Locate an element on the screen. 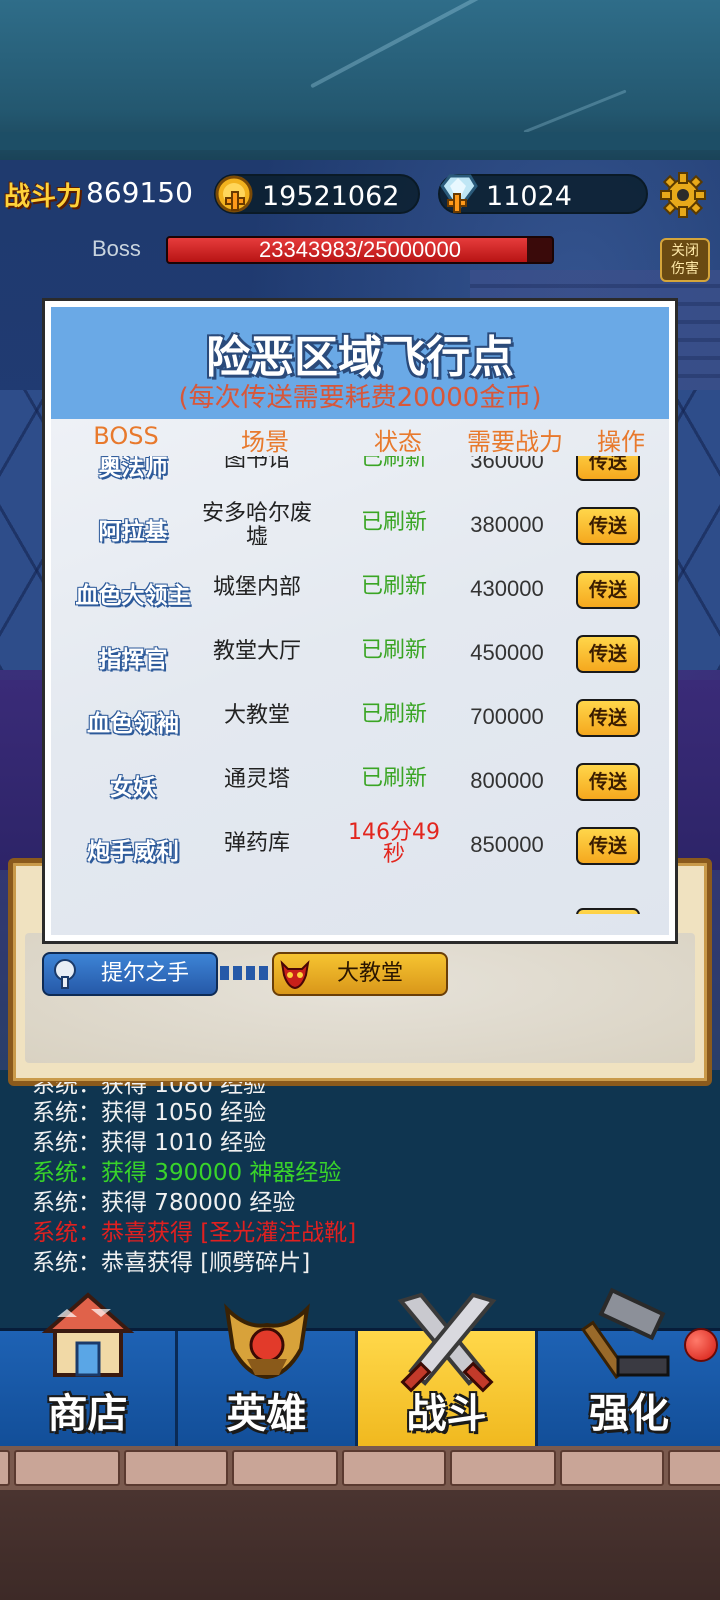  boss-row: 血色领袖 大教堂 已刷新 700000 传送 is located at coordinates (360, 718).